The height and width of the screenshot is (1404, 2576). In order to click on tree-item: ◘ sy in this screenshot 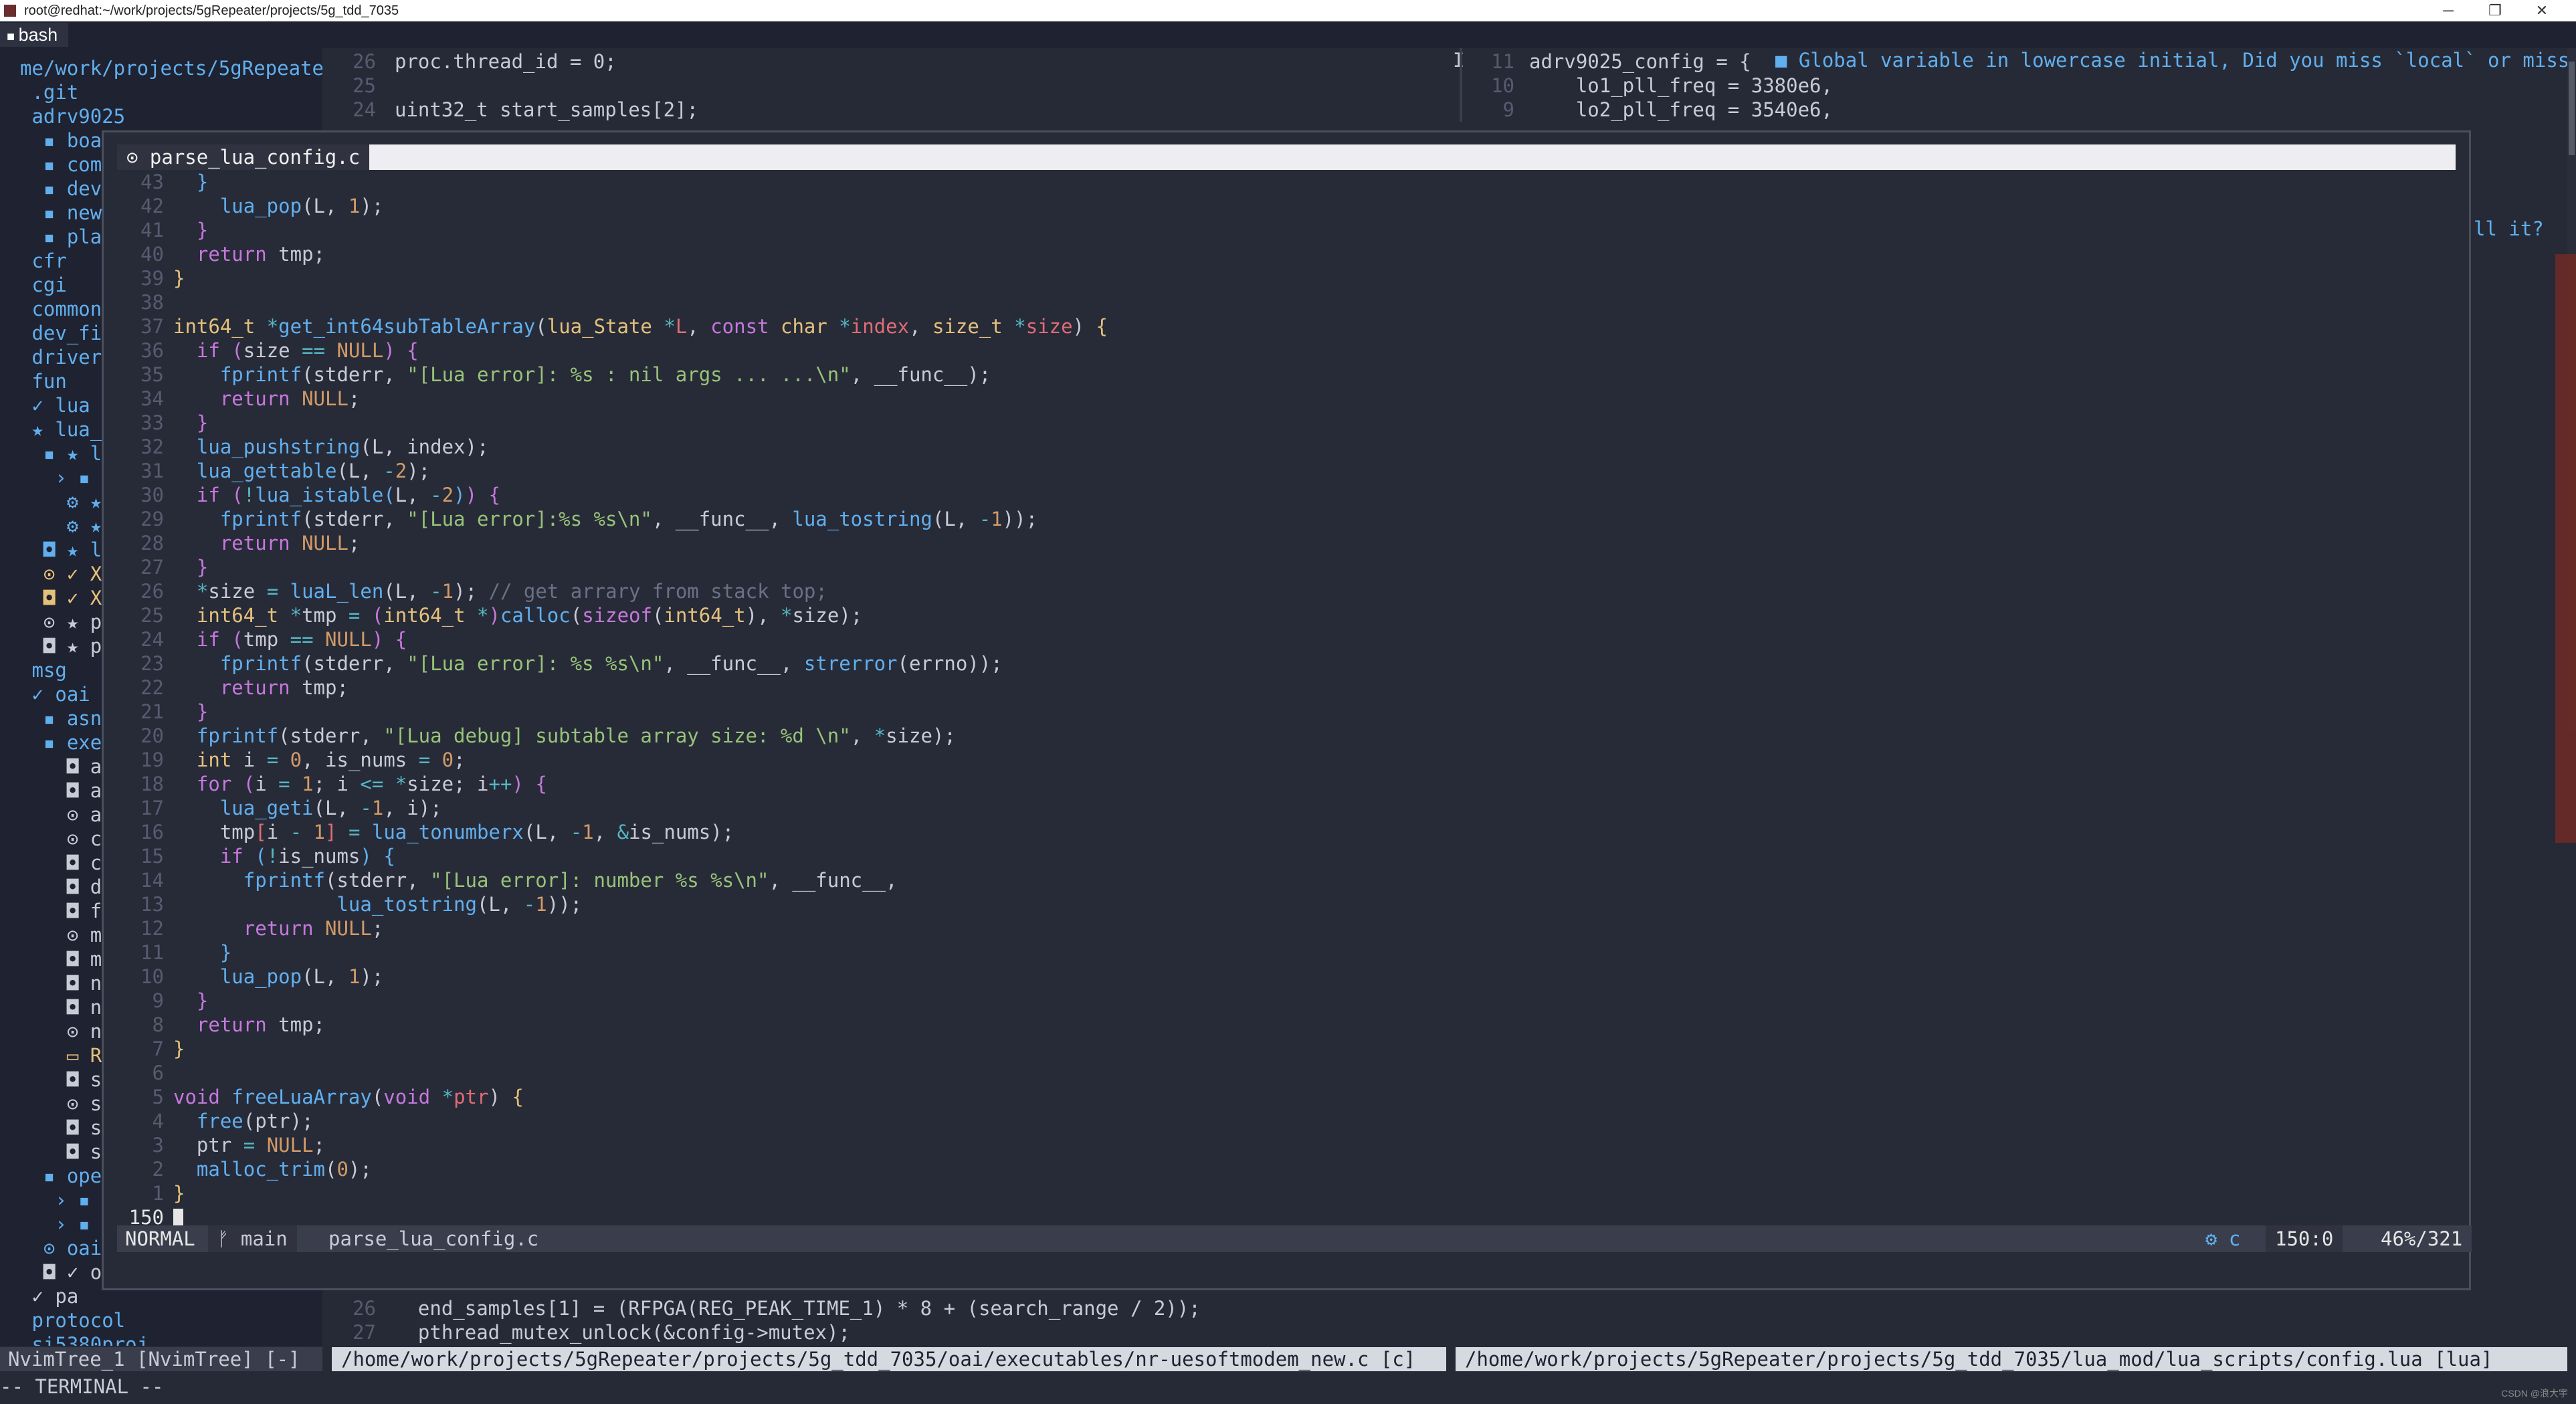, I will do `click(67, 1152)`.